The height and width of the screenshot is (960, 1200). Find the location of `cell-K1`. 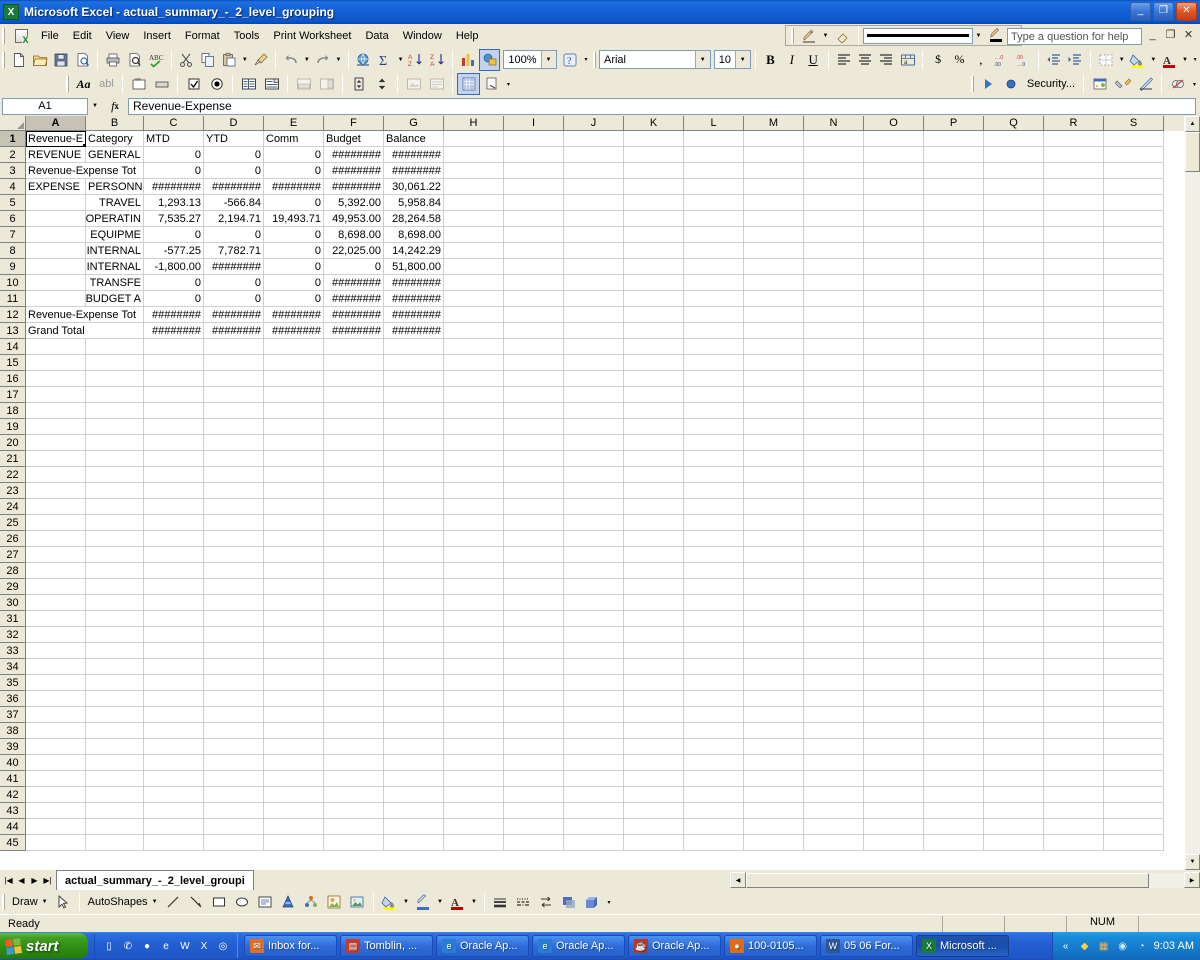

cell-K1 is located at coordinates (654, 139).